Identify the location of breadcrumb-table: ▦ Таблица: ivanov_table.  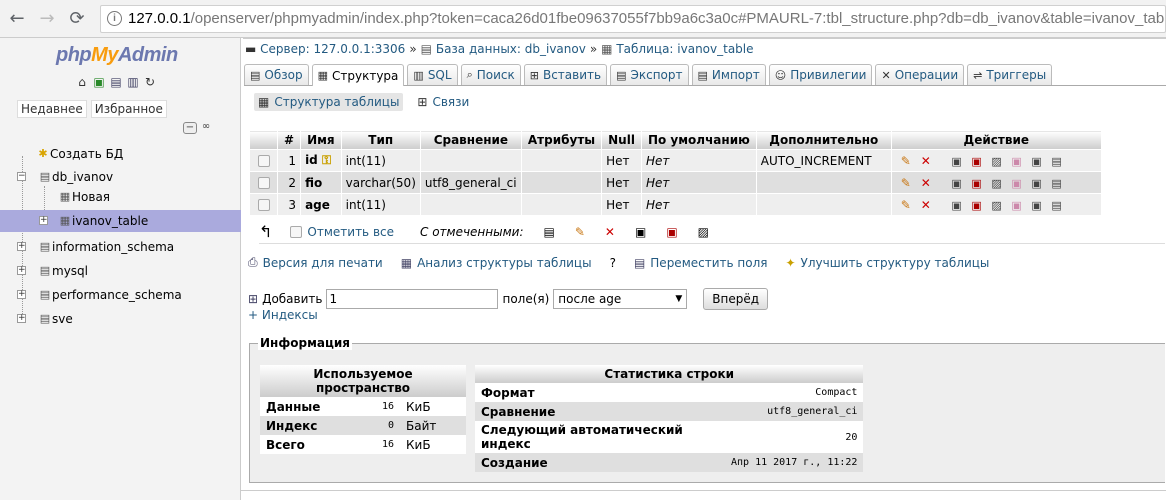
(677, 49).